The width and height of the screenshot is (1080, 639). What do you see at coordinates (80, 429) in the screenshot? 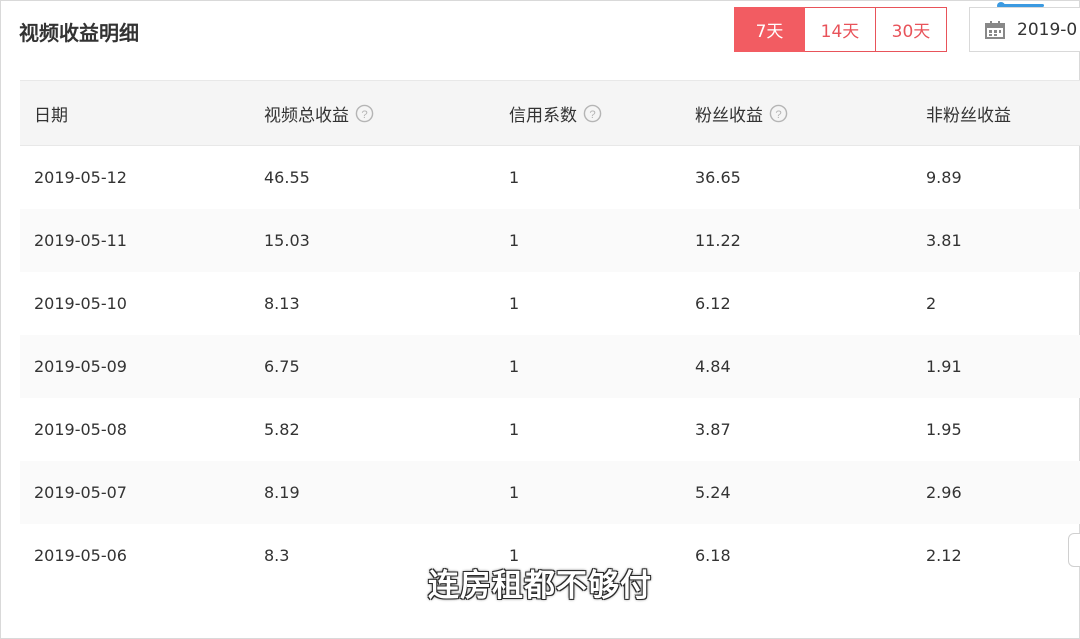
I see `cell-date: 2019-05-08` at bounding box center [80, 429].